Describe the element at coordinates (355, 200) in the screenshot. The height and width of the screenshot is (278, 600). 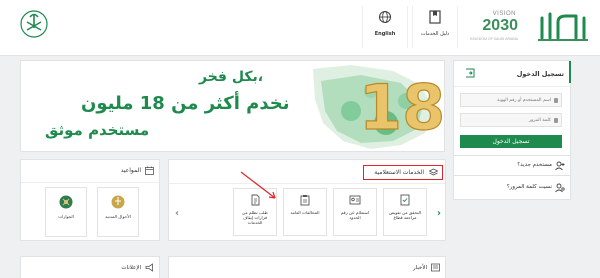
I see `id-card-icon` at that location.